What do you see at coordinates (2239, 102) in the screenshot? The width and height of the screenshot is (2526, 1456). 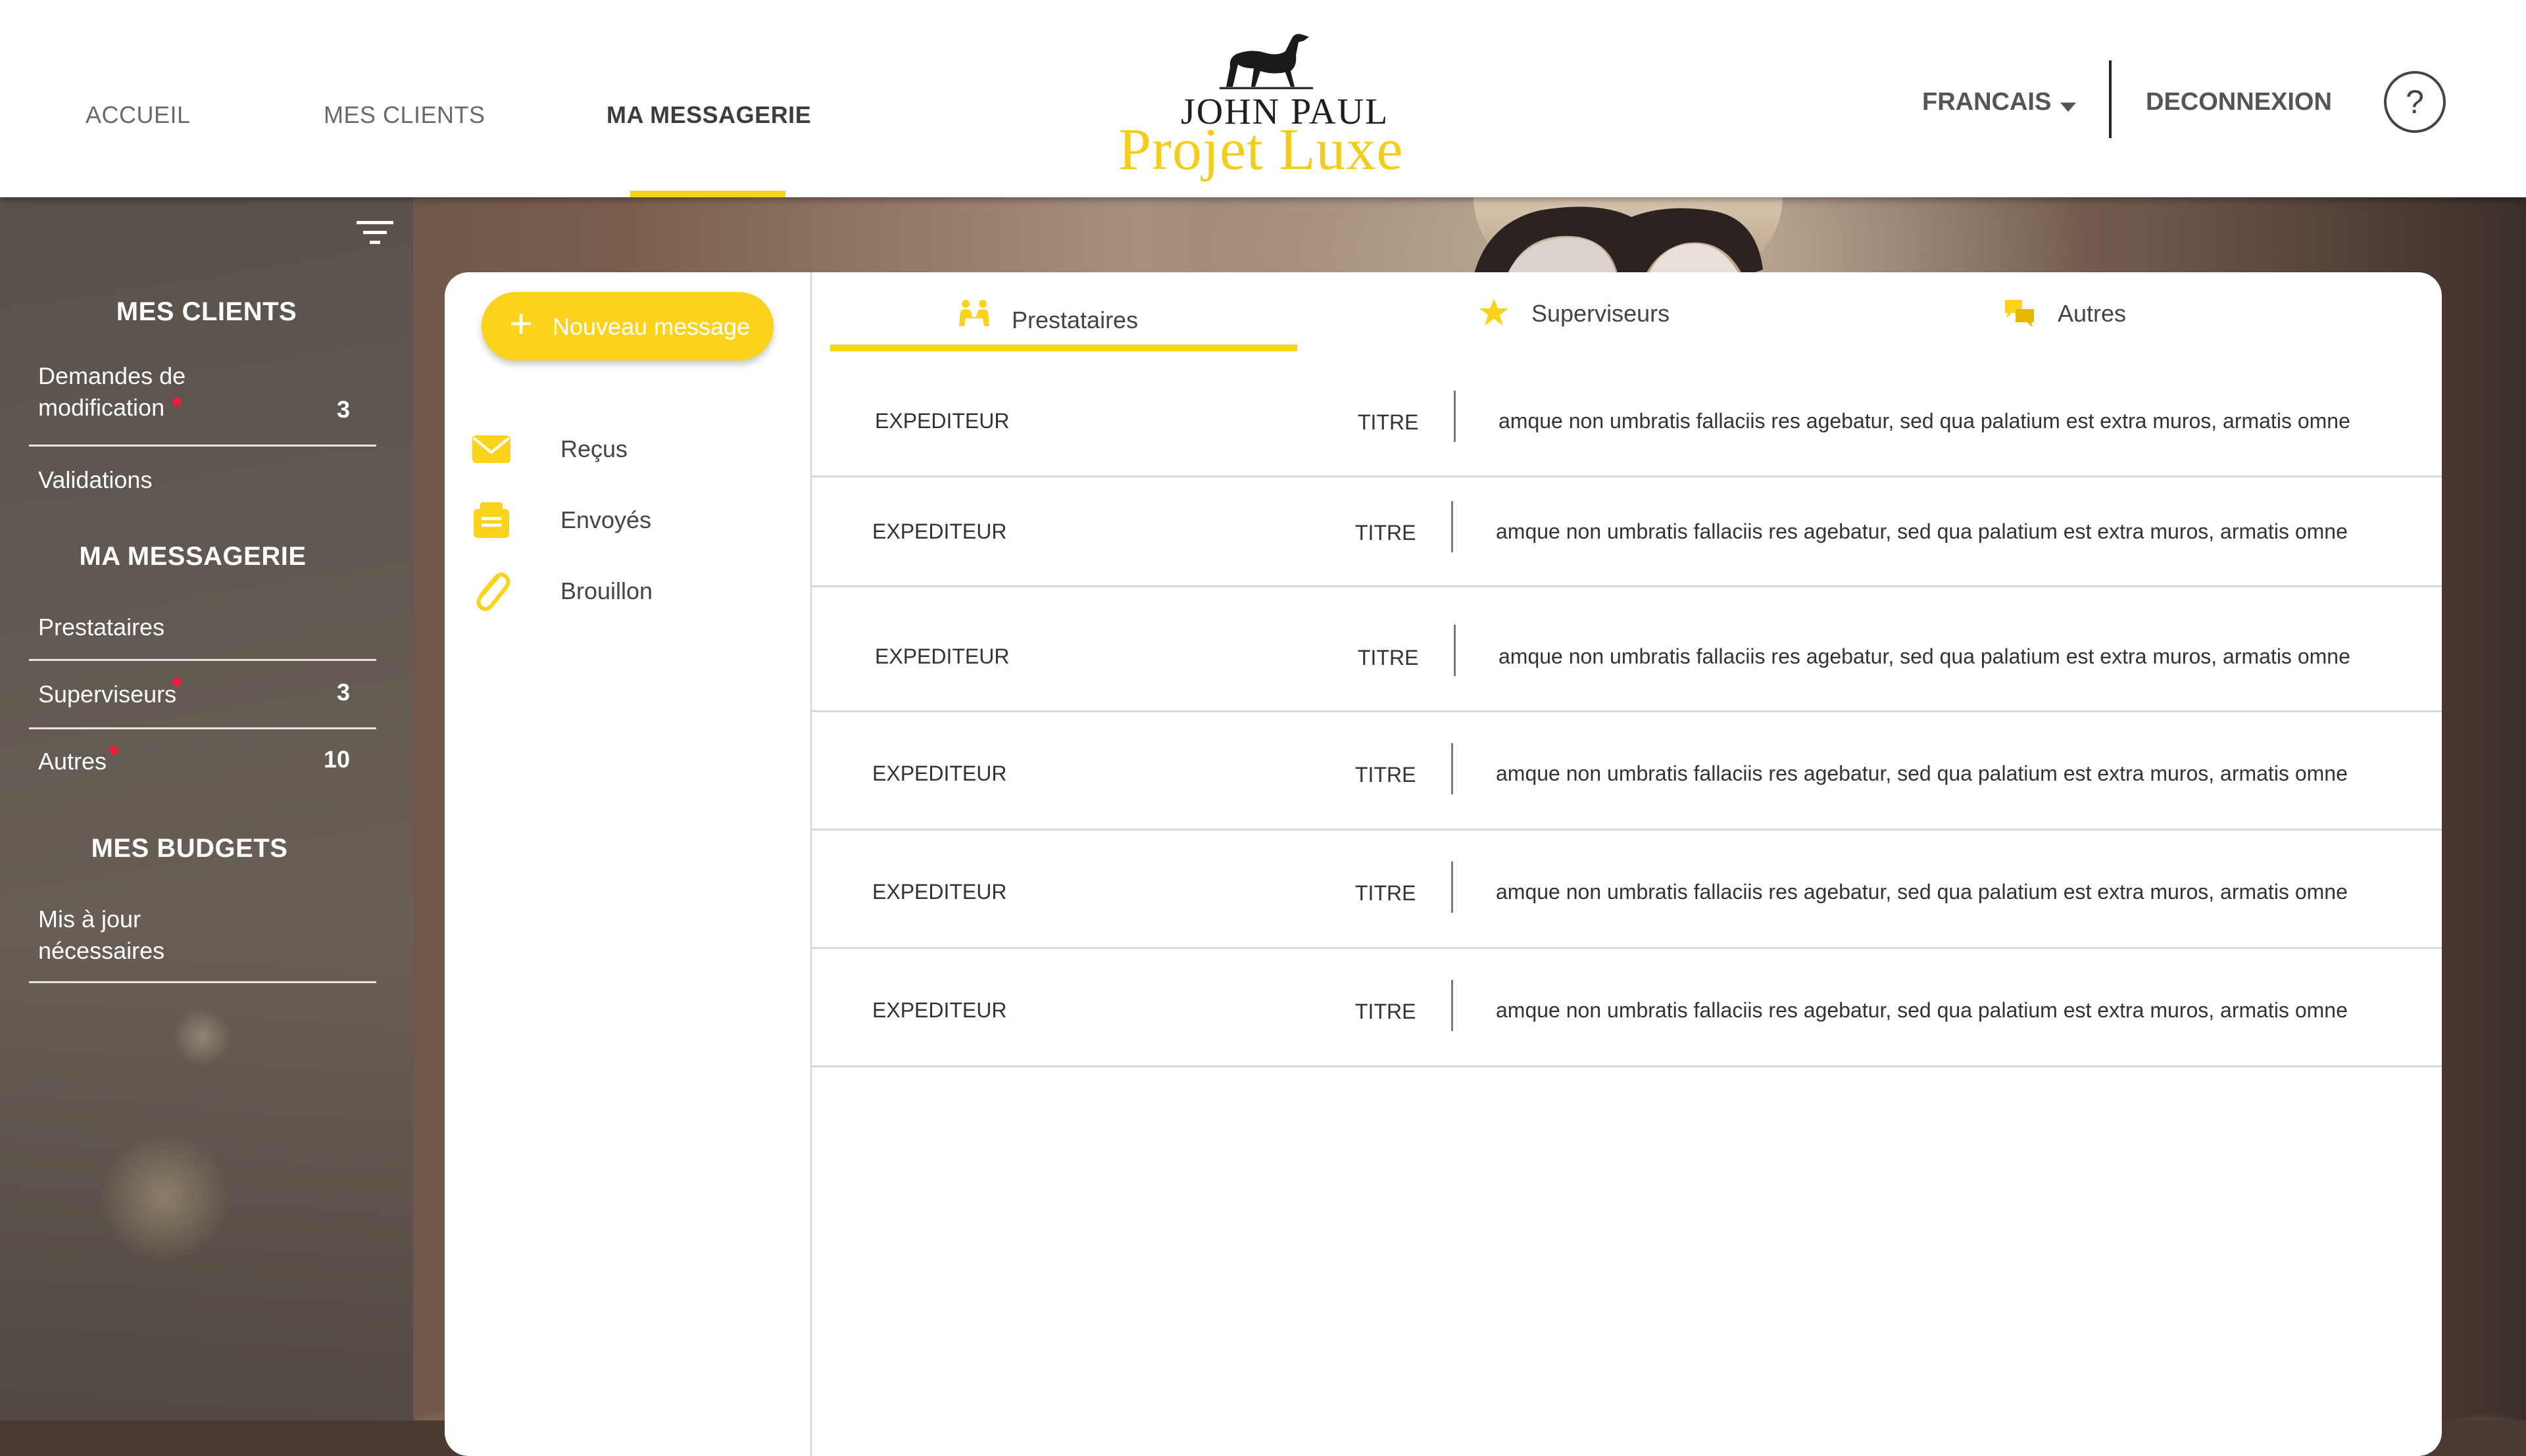 I see `logout-button: DECONNEXION` at bounding box center [2239, 102].